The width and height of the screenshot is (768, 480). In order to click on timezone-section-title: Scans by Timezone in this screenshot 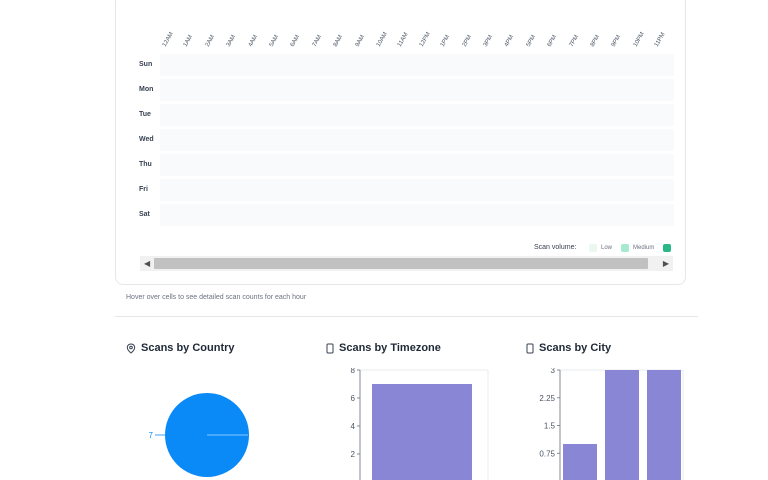, I will do `click(383, 348)`.